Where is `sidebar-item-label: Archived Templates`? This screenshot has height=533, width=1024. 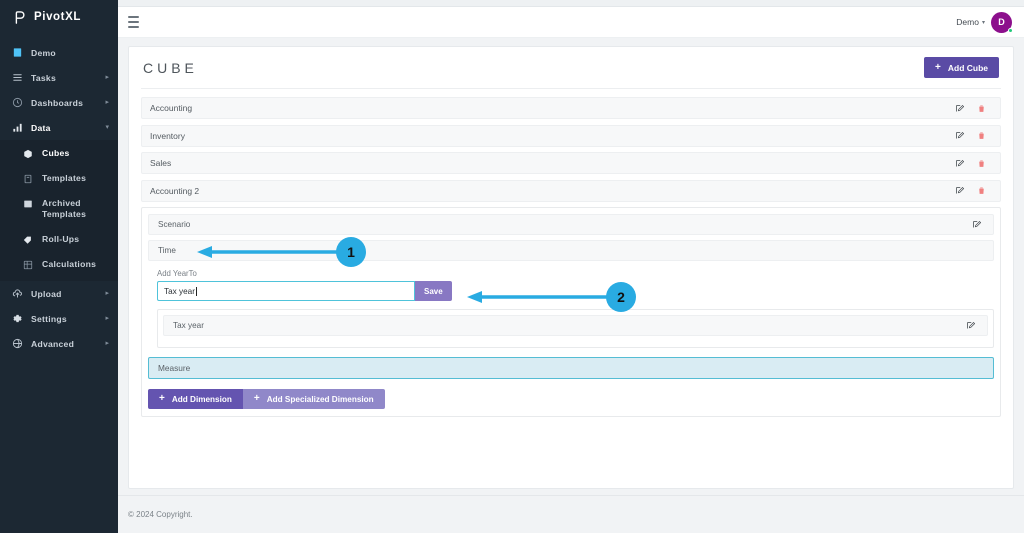
sidebar-item-label: Archived Templates is located at coordinates (64, 208).